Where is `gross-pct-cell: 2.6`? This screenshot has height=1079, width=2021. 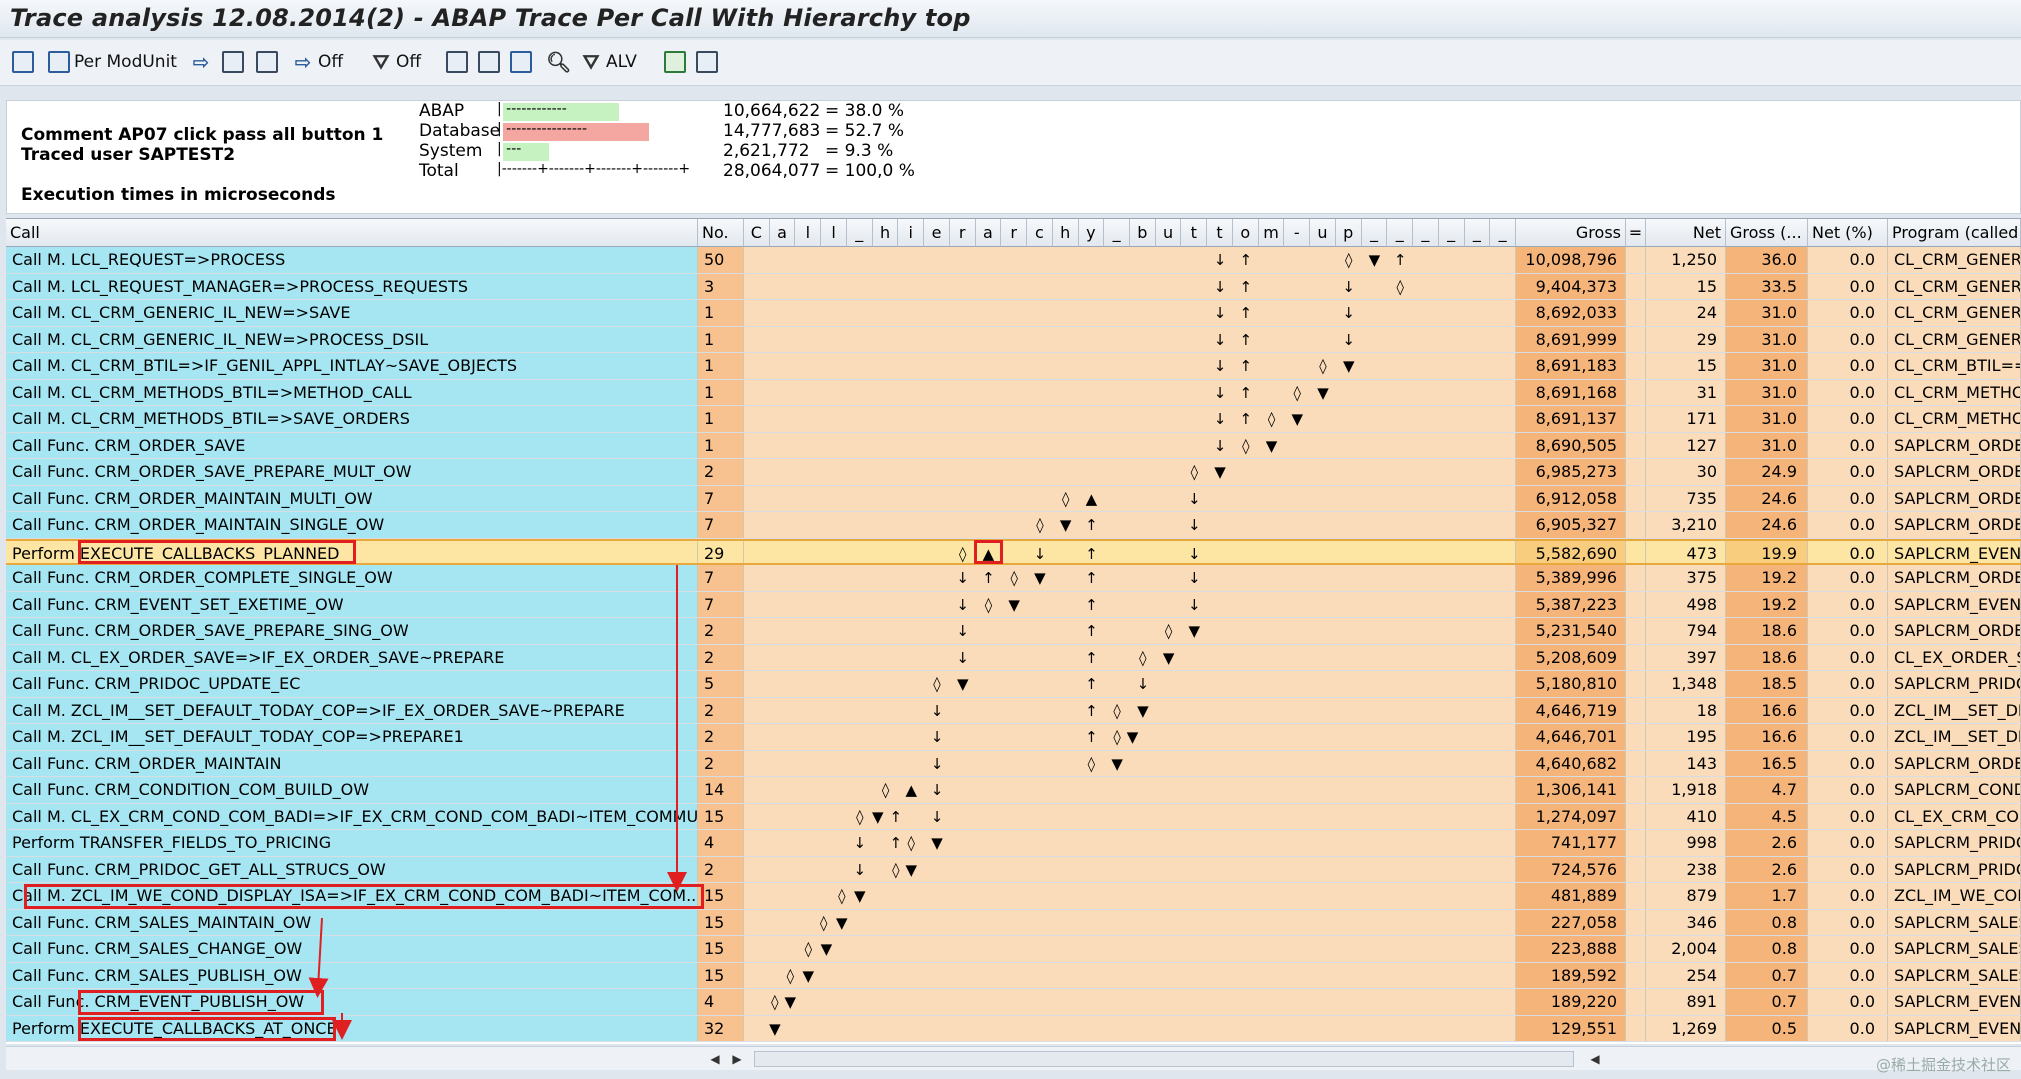
gross-pct-cell: 2.6 is located at coordinates (1767, 869).